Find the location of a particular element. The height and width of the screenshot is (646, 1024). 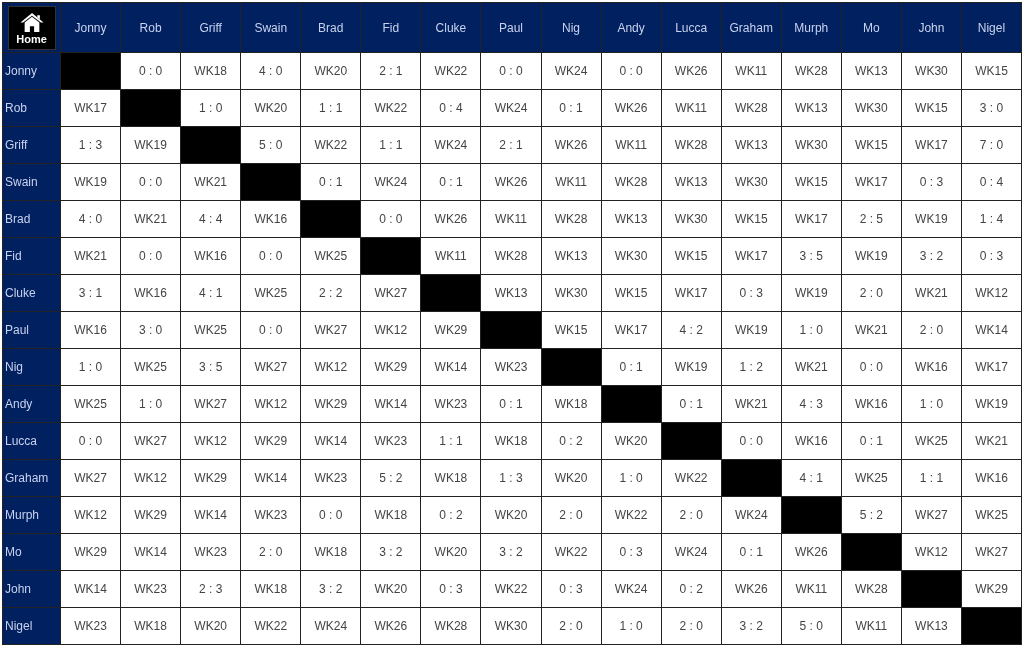

table-cell: 0 : 1 is located at coordinates (330, 182).